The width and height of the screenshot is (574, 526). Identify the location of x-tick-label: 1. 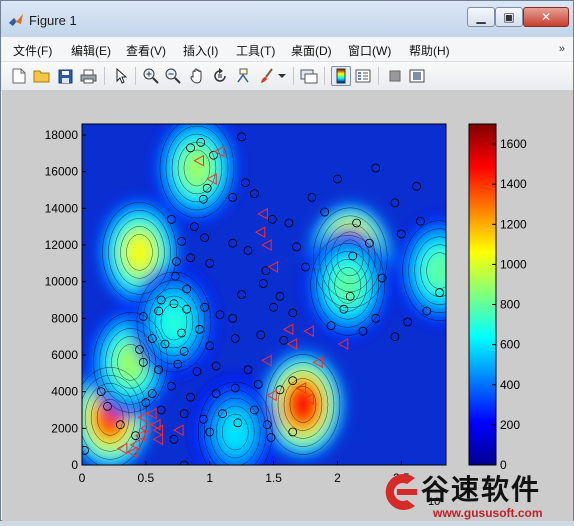
(209, 478).